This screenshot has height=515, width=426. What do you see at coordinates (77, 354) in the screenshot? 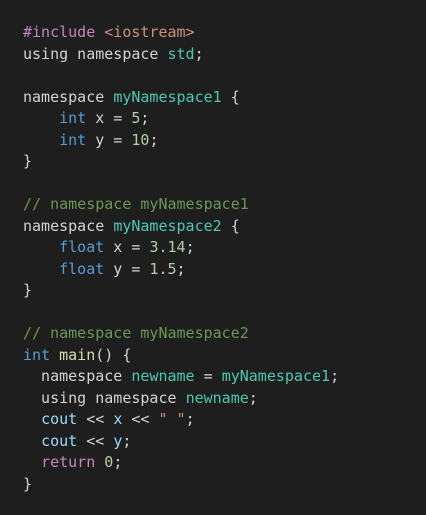
I see `code-token-func: main` at bounding box center [77, 354].